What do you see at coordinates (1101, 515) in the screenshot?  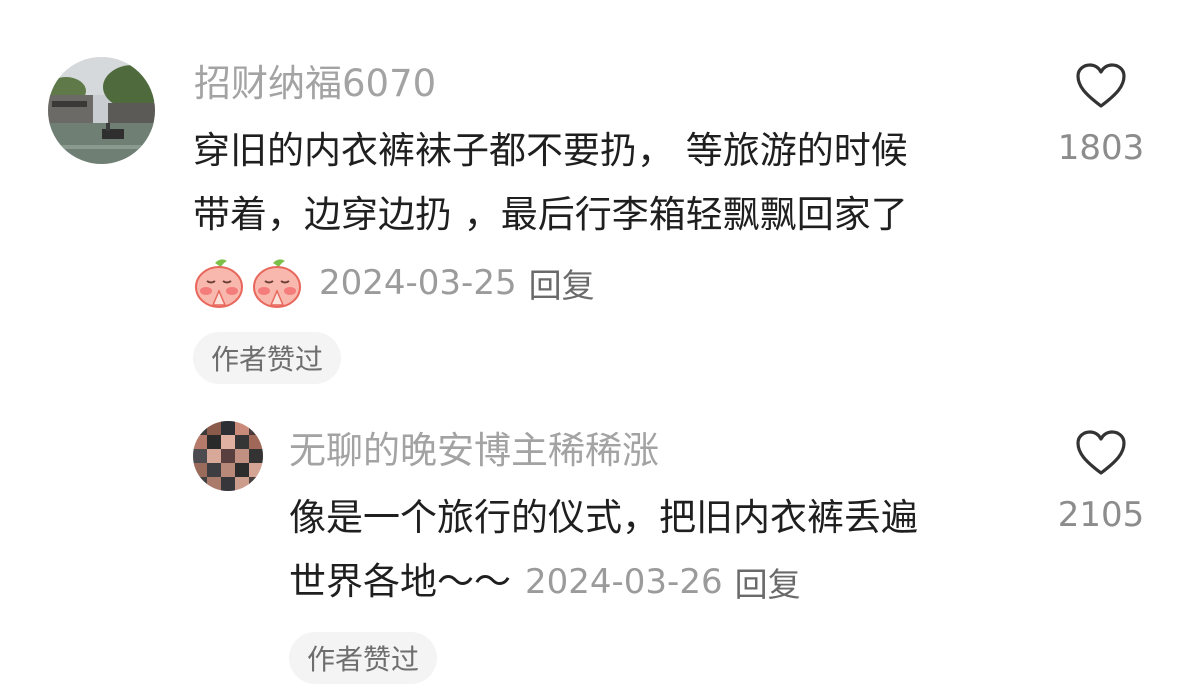 I see `like-count: 2105` at bounding box center [1101, 515].